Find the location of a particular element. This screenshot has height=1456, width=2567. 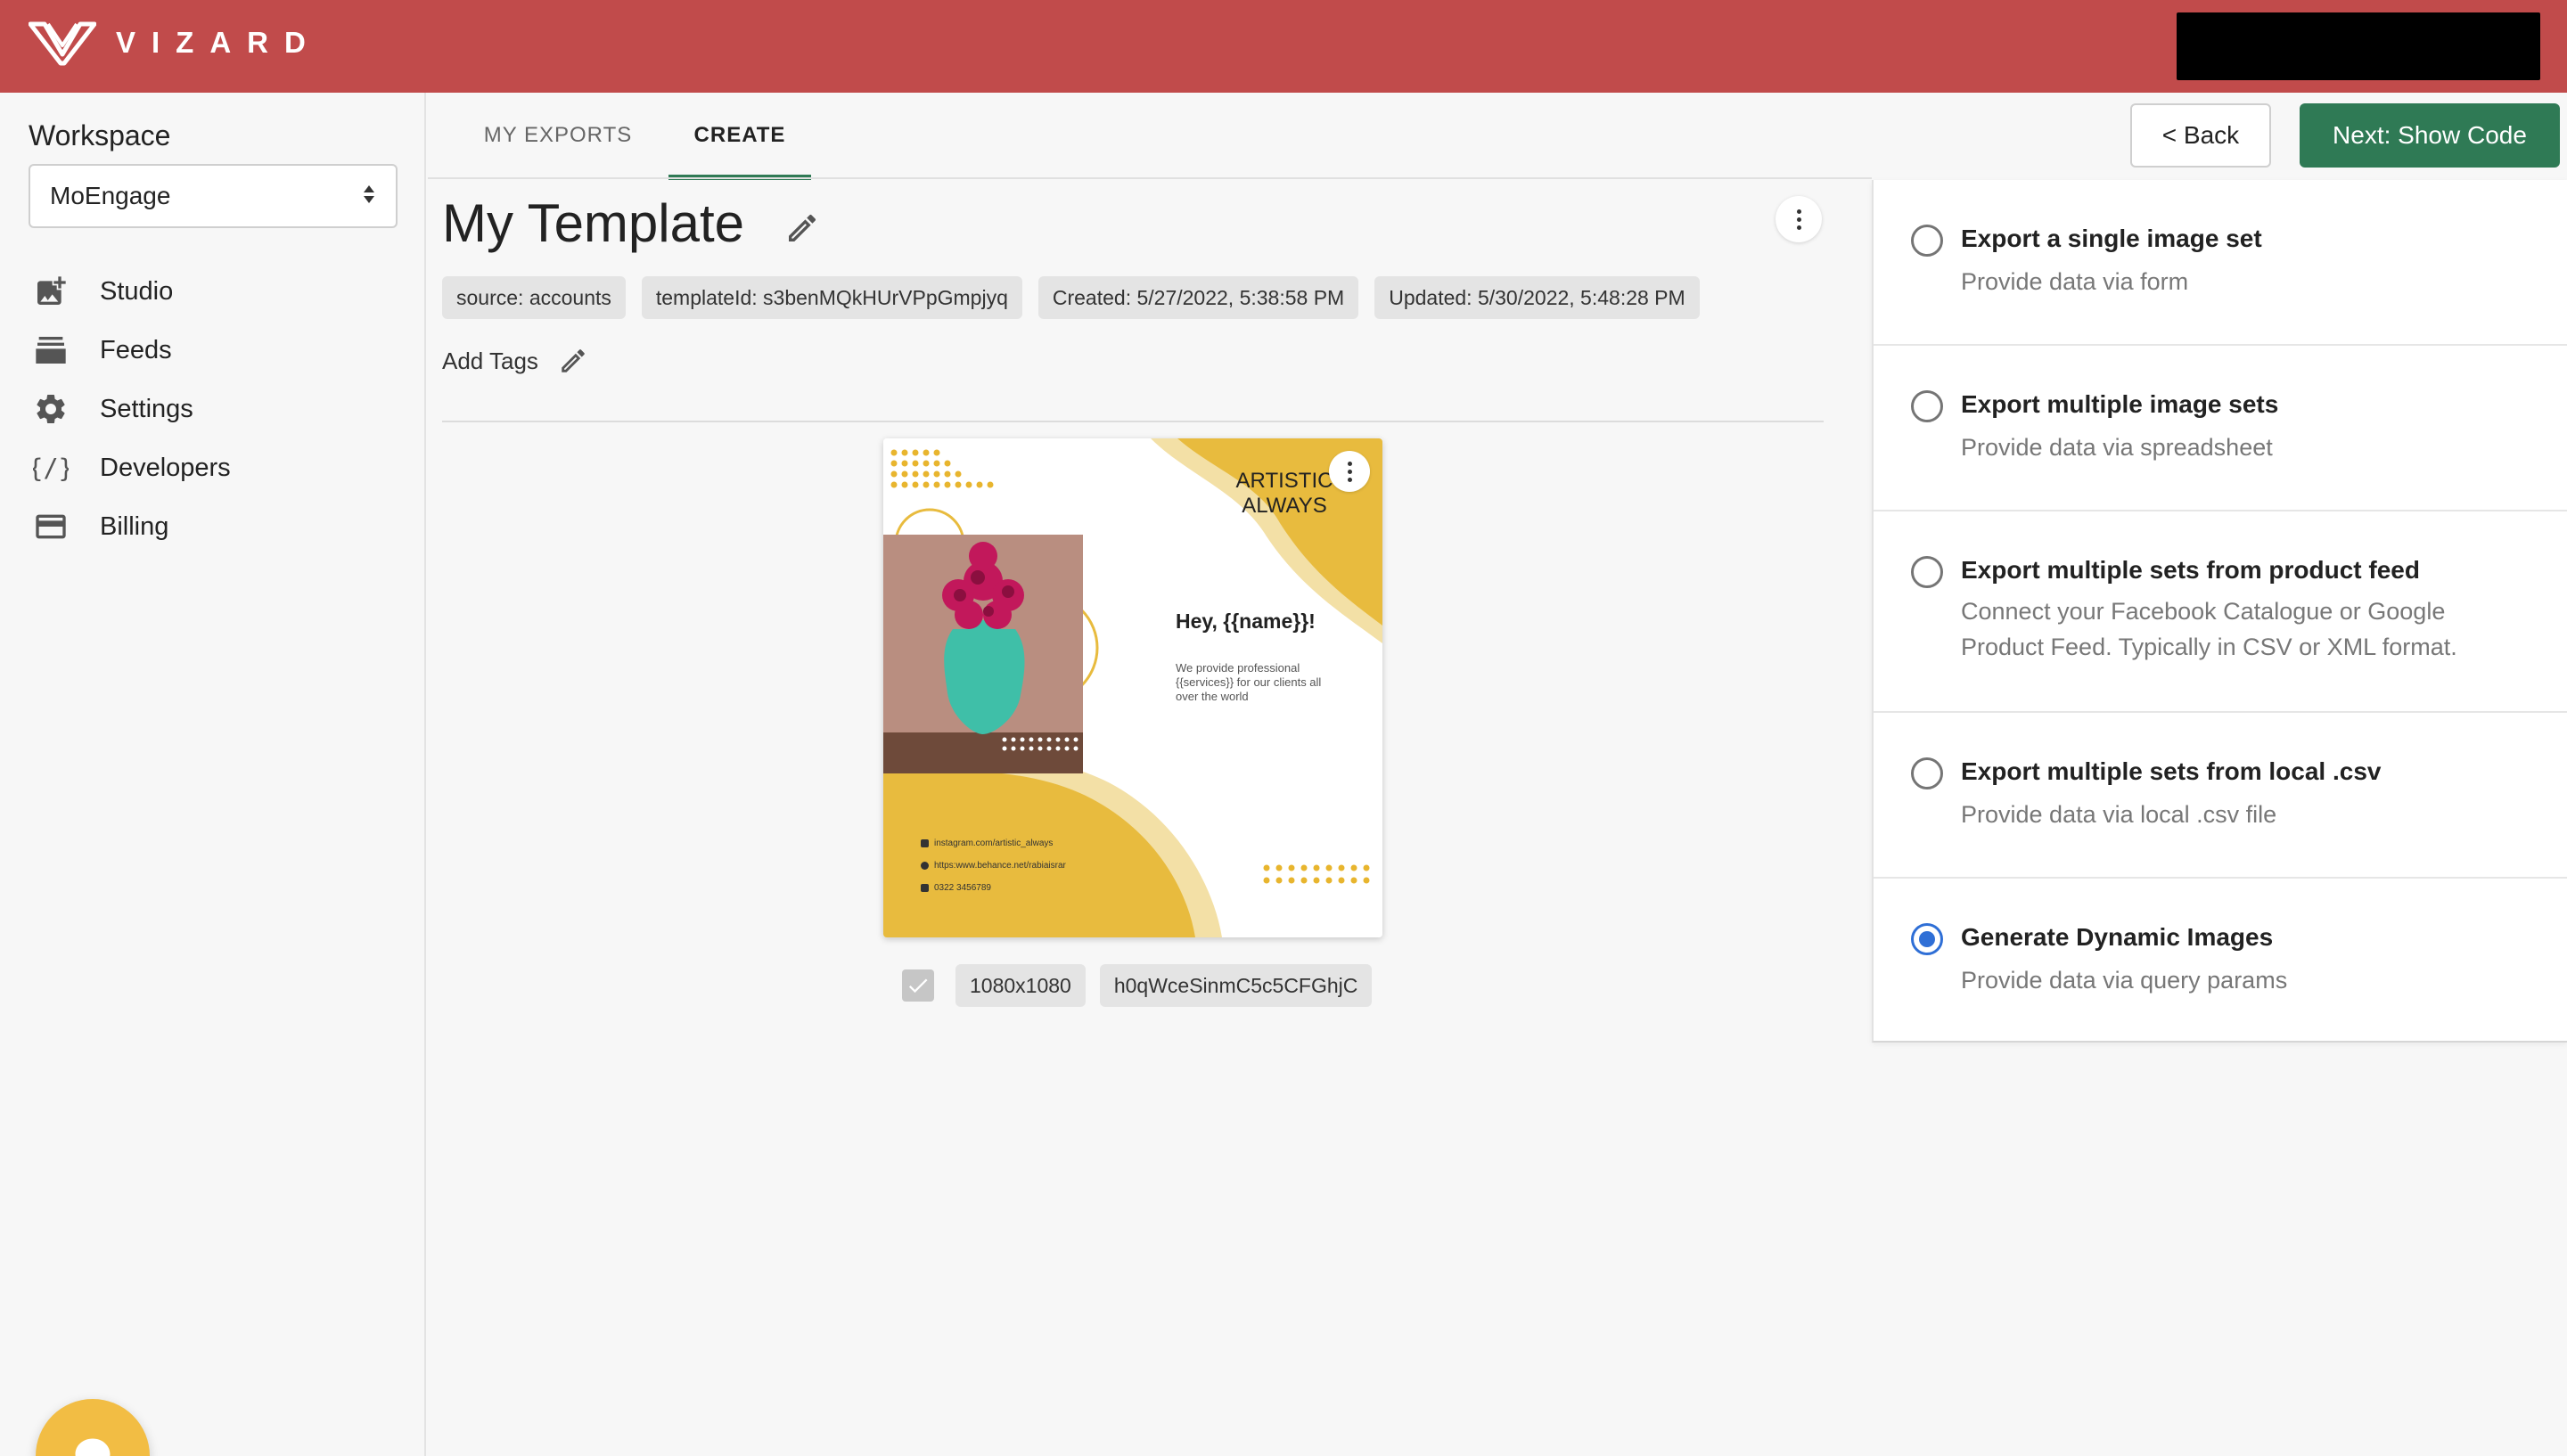

template-more-button is located at coordinates (1799, 219).